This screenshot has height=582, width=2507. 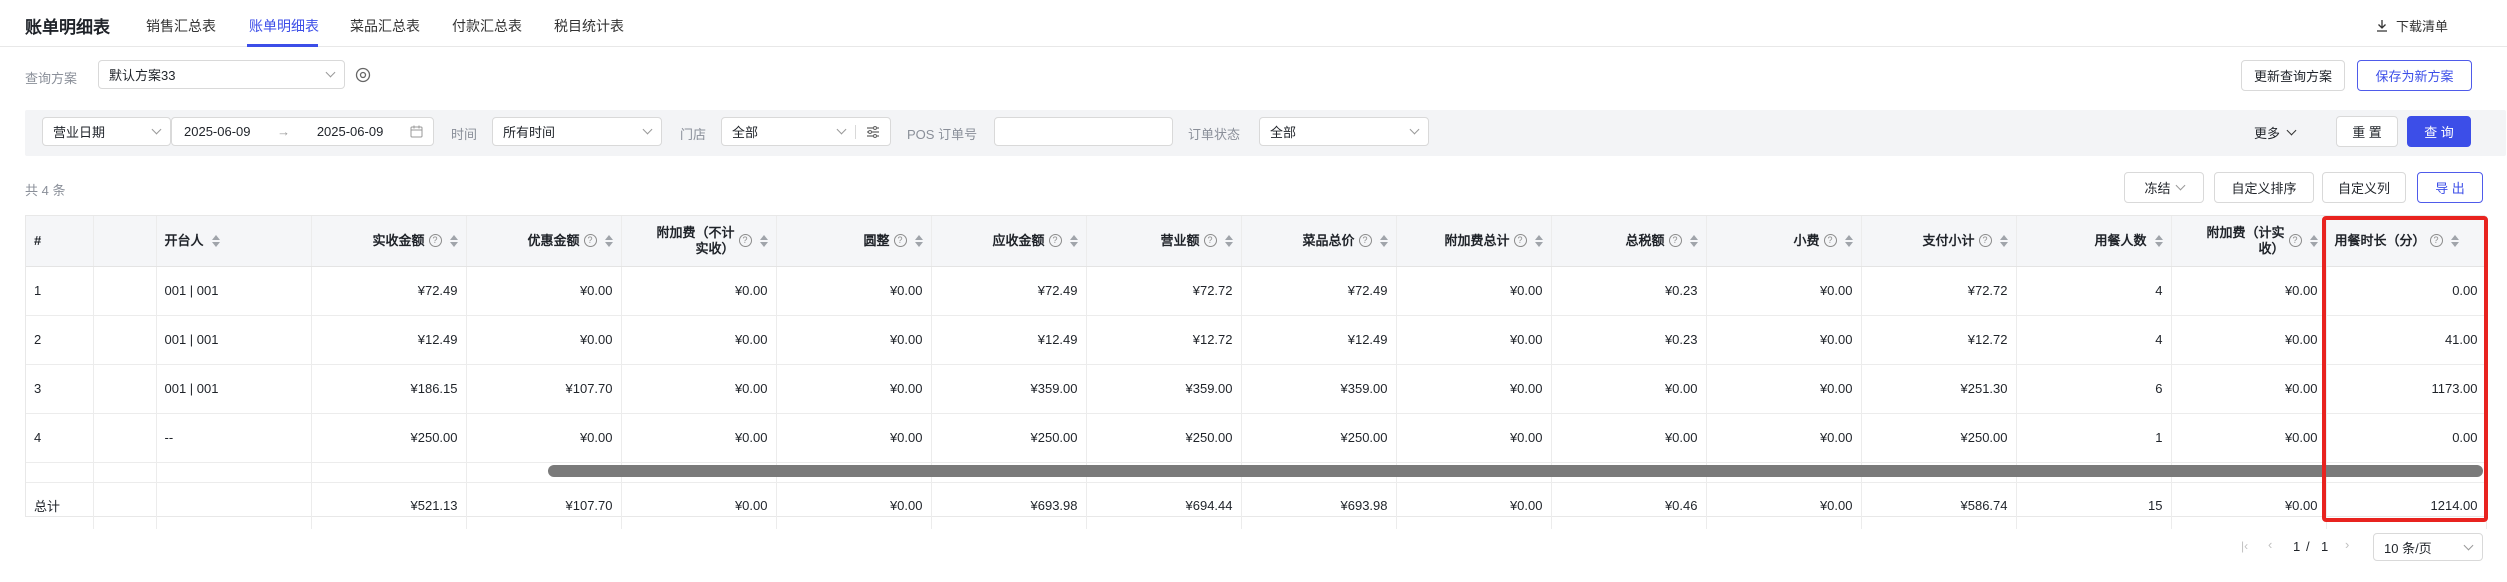 What do you see at coordinates (2347, 544) in the screenshot?
I see `next-page-icon: ›` at bounding box center [2347, 544].